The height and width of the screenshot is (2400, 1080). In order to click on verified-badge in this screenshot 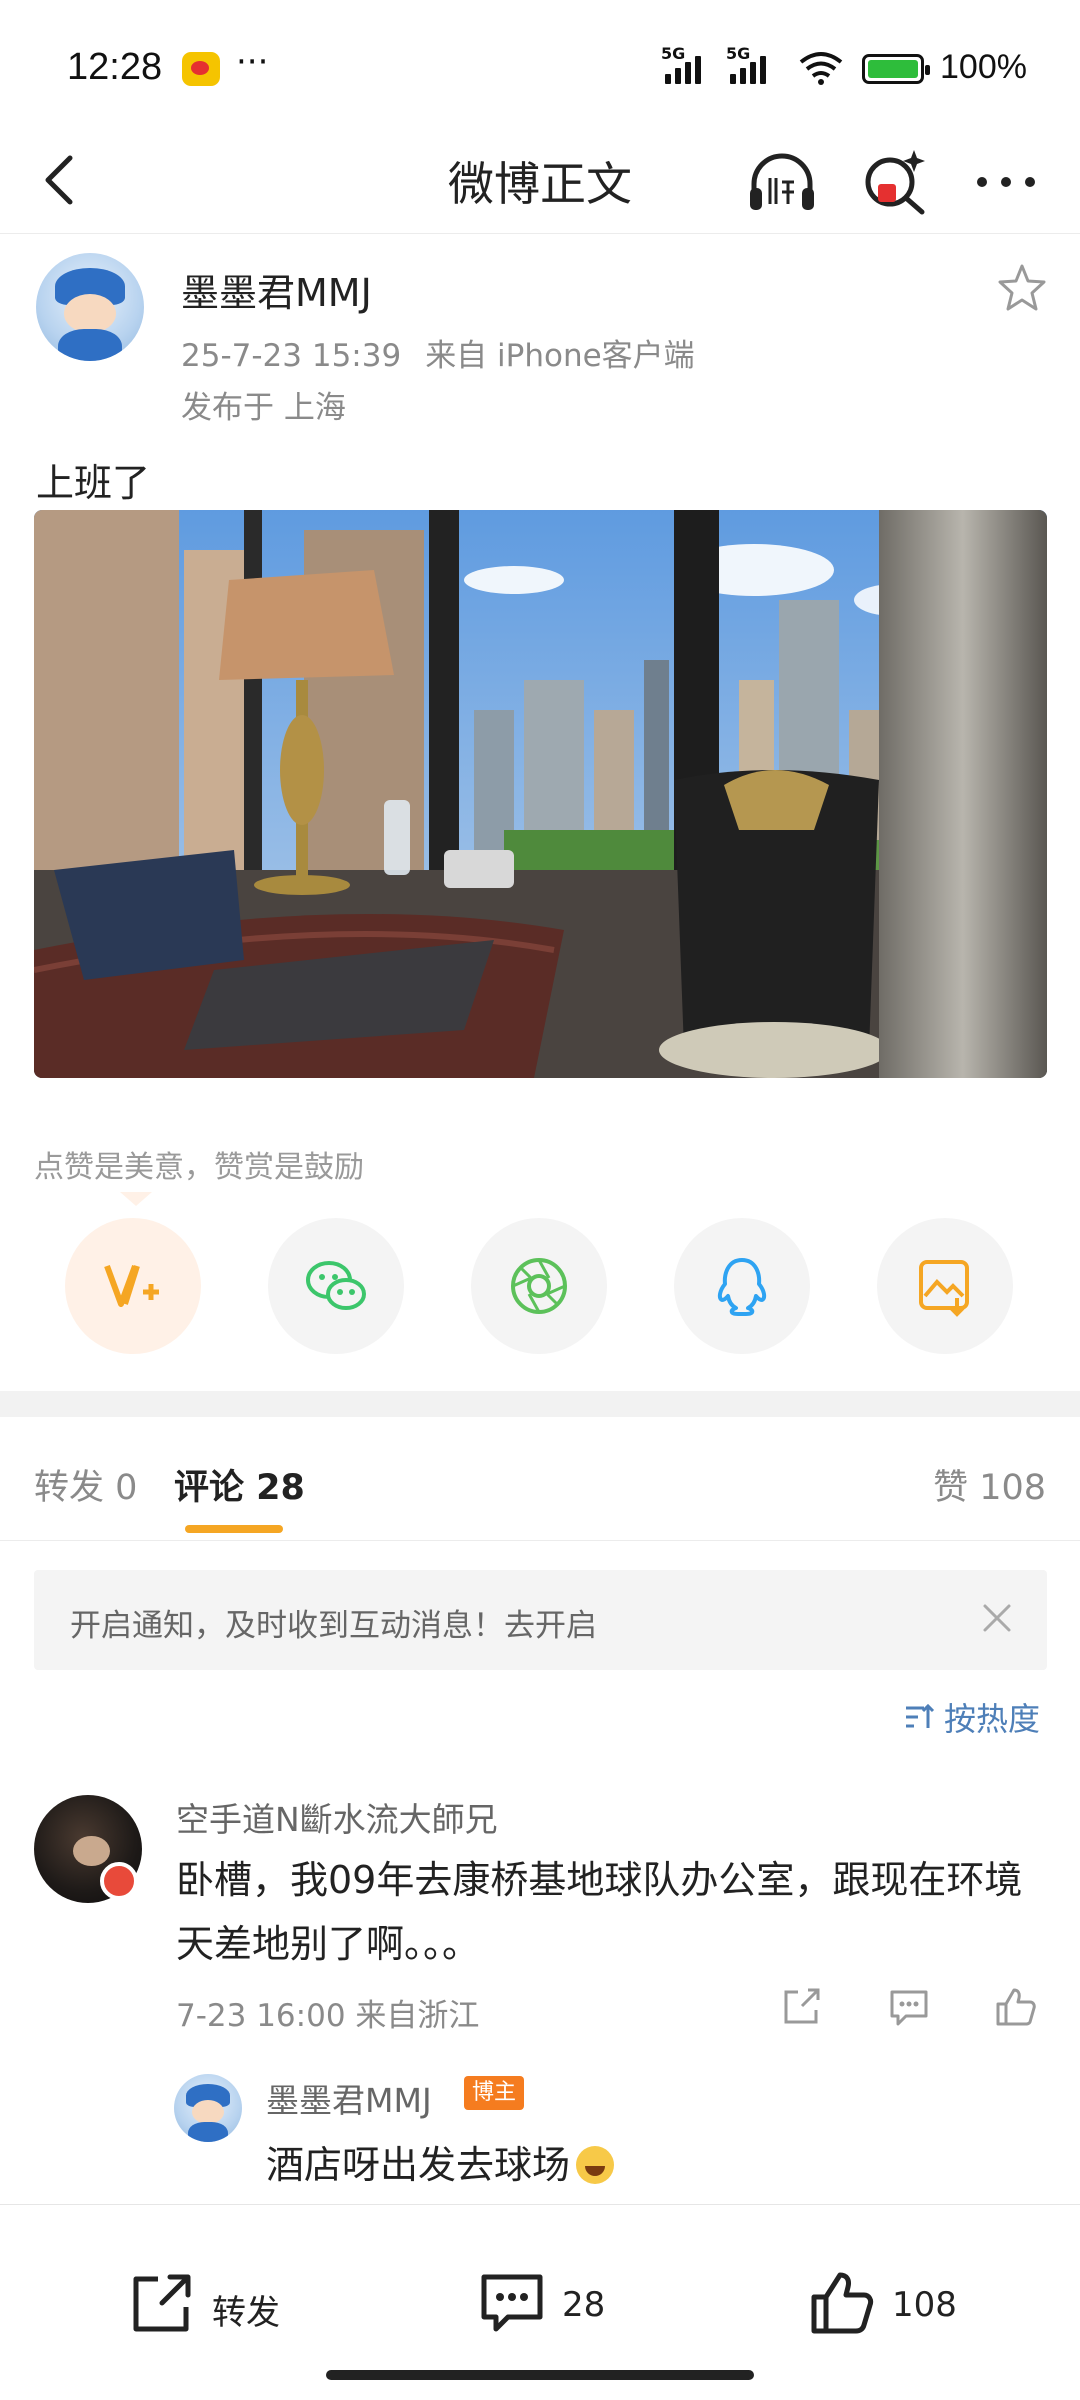, I will do `click(119, 1881)`.